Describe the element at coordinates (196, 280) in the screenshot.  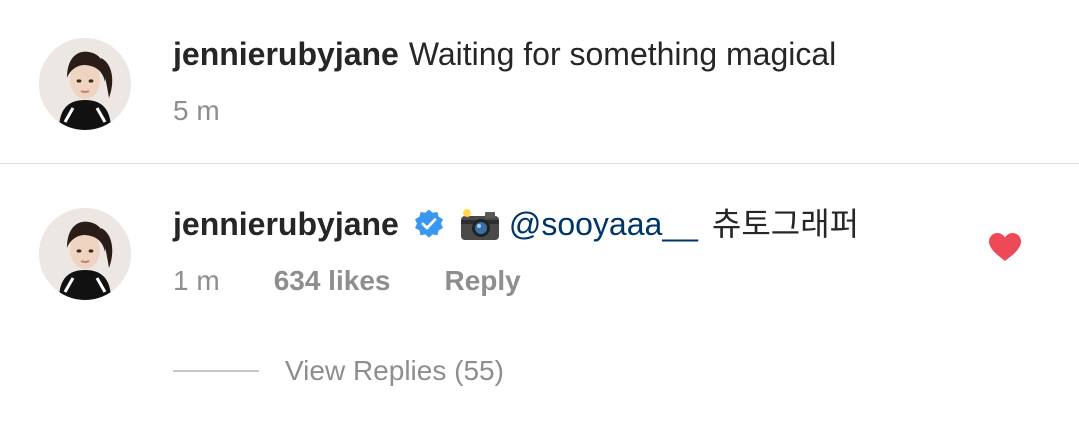
I see `comment-timestamp: 1 m` at that location.